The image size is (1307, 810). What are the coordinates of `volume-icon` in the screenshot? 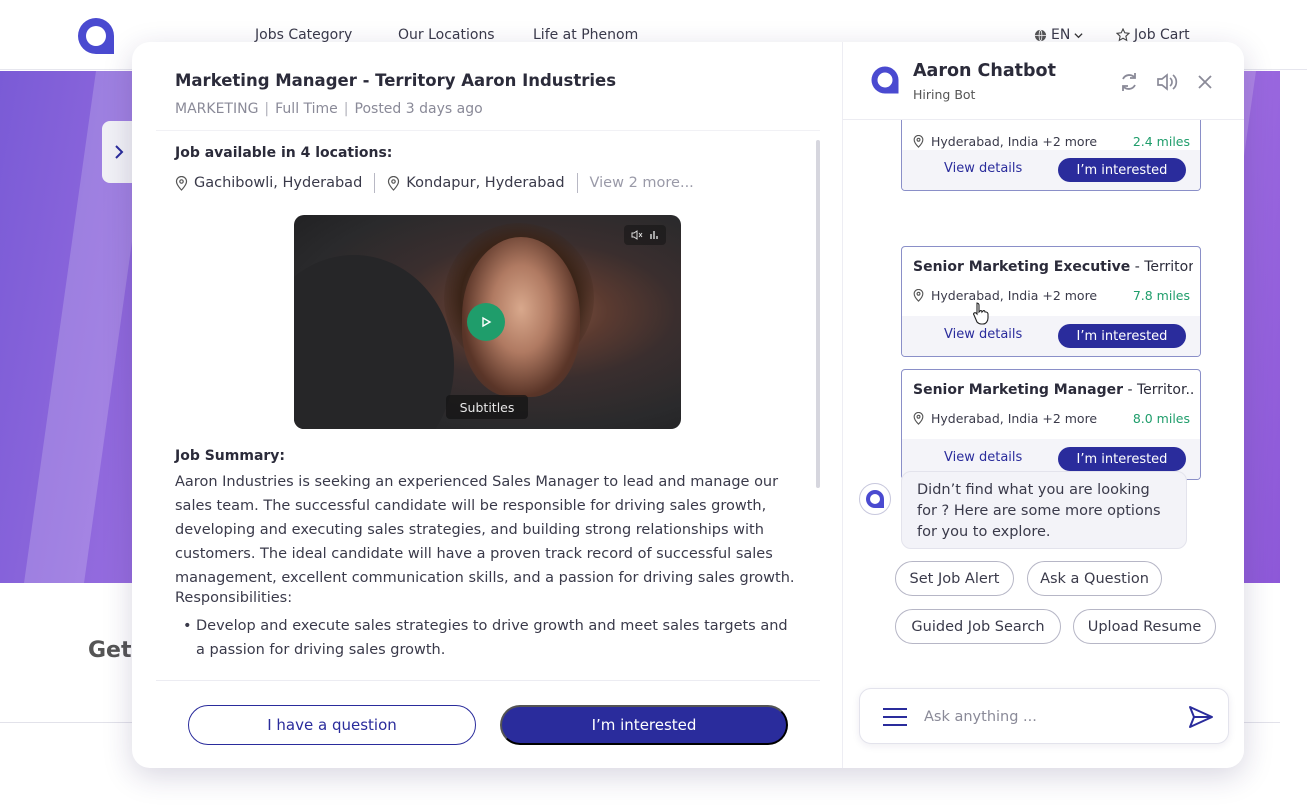 It's located at (637, 235).